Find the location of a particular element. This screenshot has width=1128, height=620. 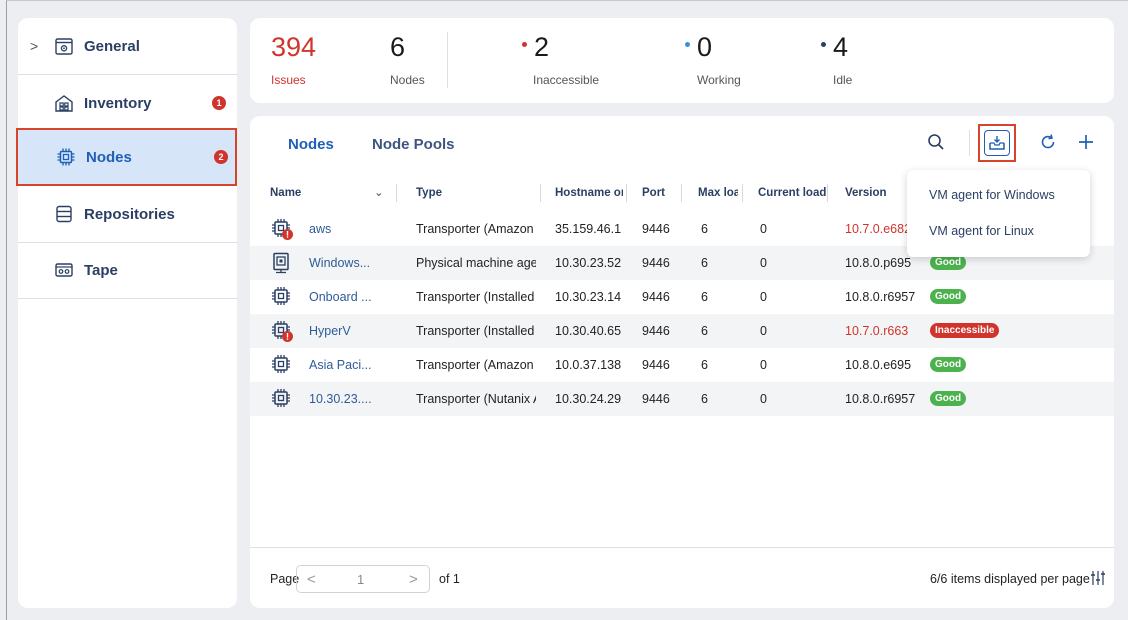

sidebar-item-general: > General is located at coordinates (127, 46).